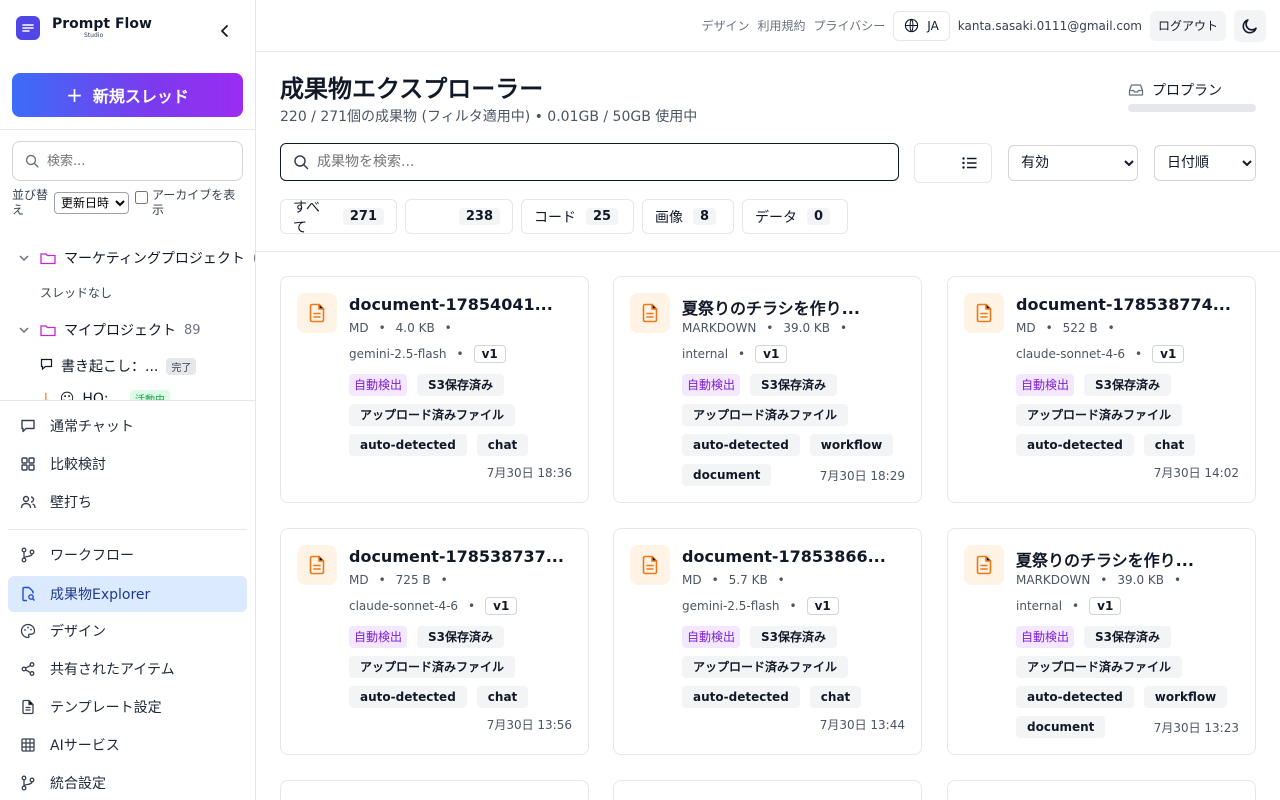 The width and height of the screenshot is (1280, 800). I want to click on terms-link: 利用規約, so click(781, 25).